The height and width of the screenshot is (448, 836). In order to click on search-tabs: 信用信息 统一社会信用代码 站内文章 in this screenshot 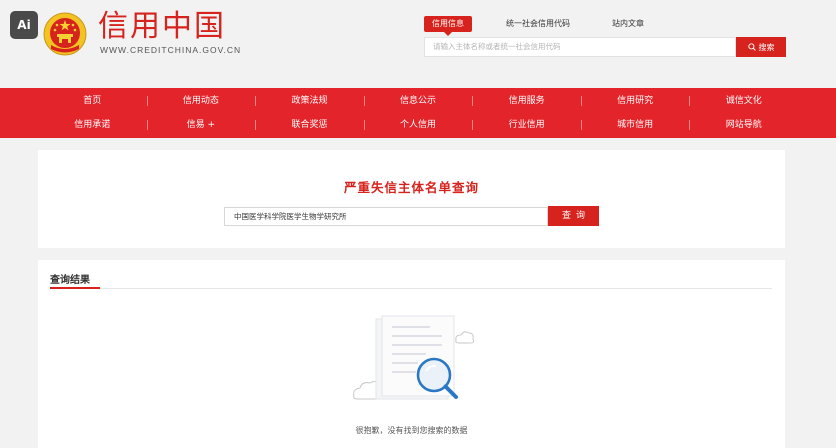, I will do `click(551, 25)`.